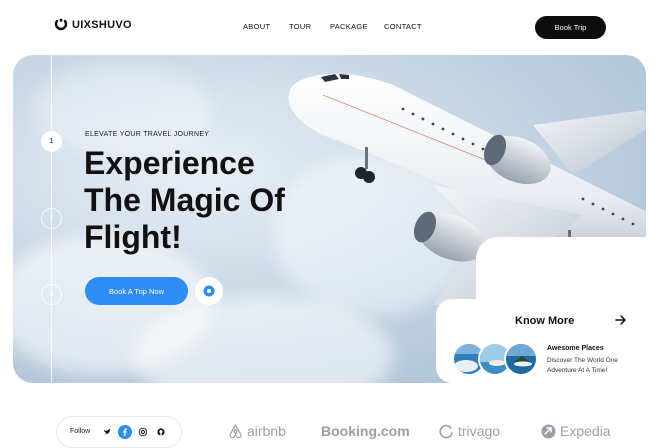 Image resolution: width=658 pixels, height=448 pixels. What do you see at coordinates (496, 359) in the screenshot?
I see `places-thumbnails` at bounding box center [496, 359].